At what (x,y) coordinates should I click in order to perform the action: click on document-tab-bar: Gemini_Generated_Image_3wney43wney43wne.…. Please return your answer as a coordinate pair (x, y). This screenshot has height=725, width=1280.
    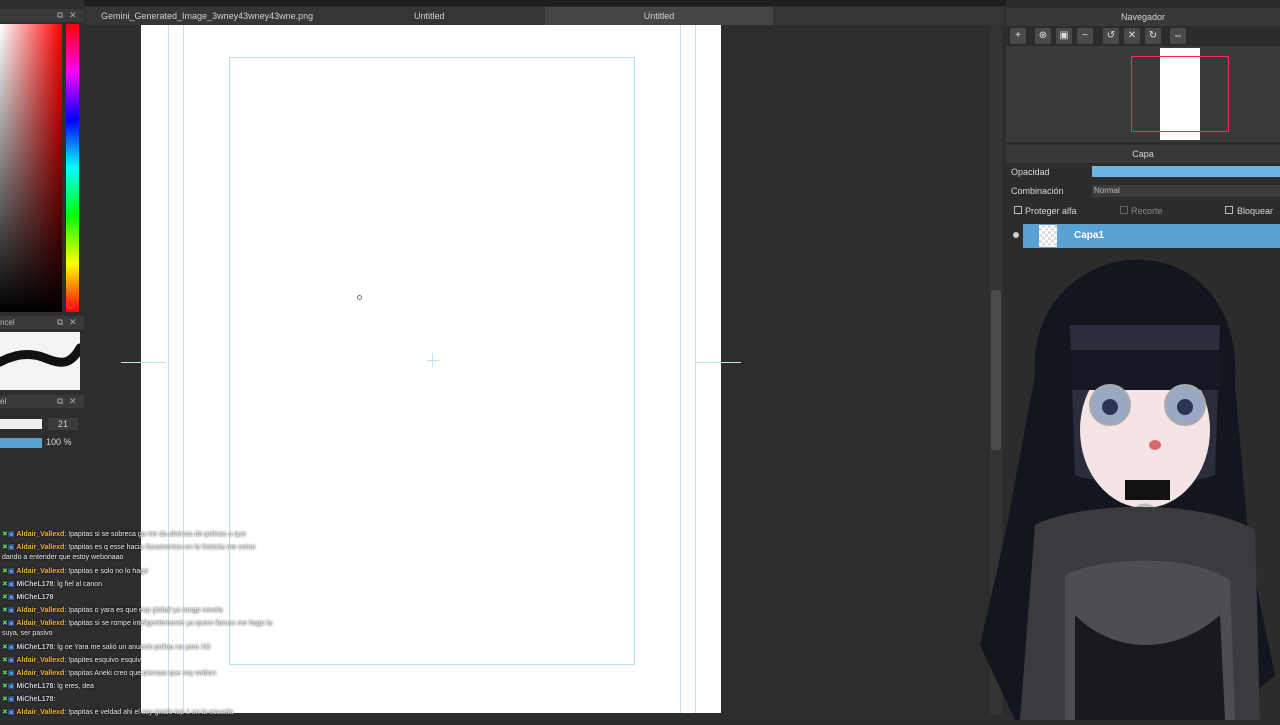
    Looking at the image, I should click on (545, 16).